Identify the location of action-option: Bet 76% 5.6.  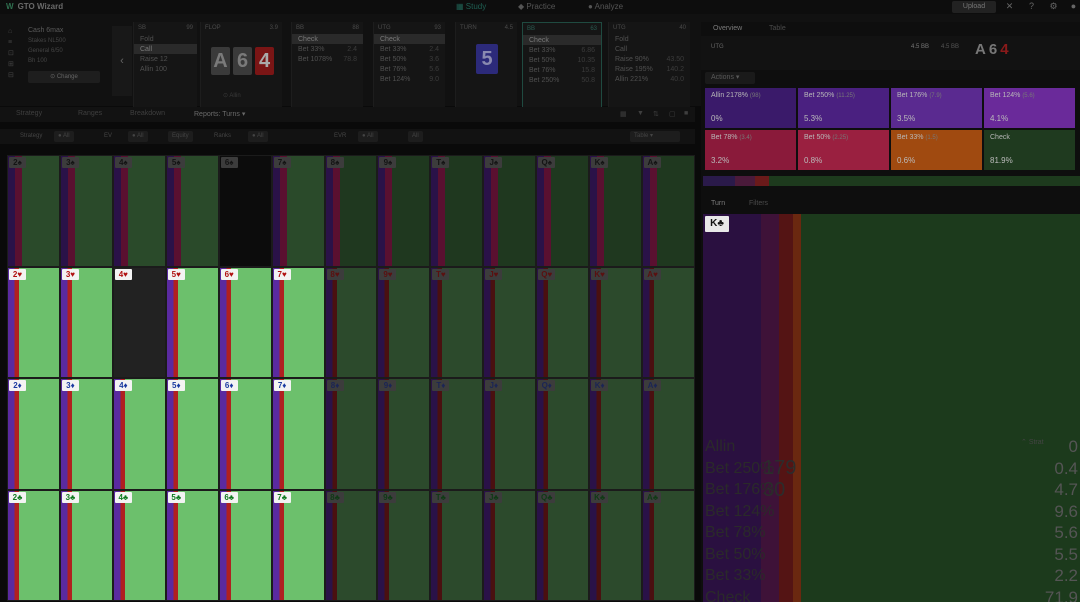
(409, 69).